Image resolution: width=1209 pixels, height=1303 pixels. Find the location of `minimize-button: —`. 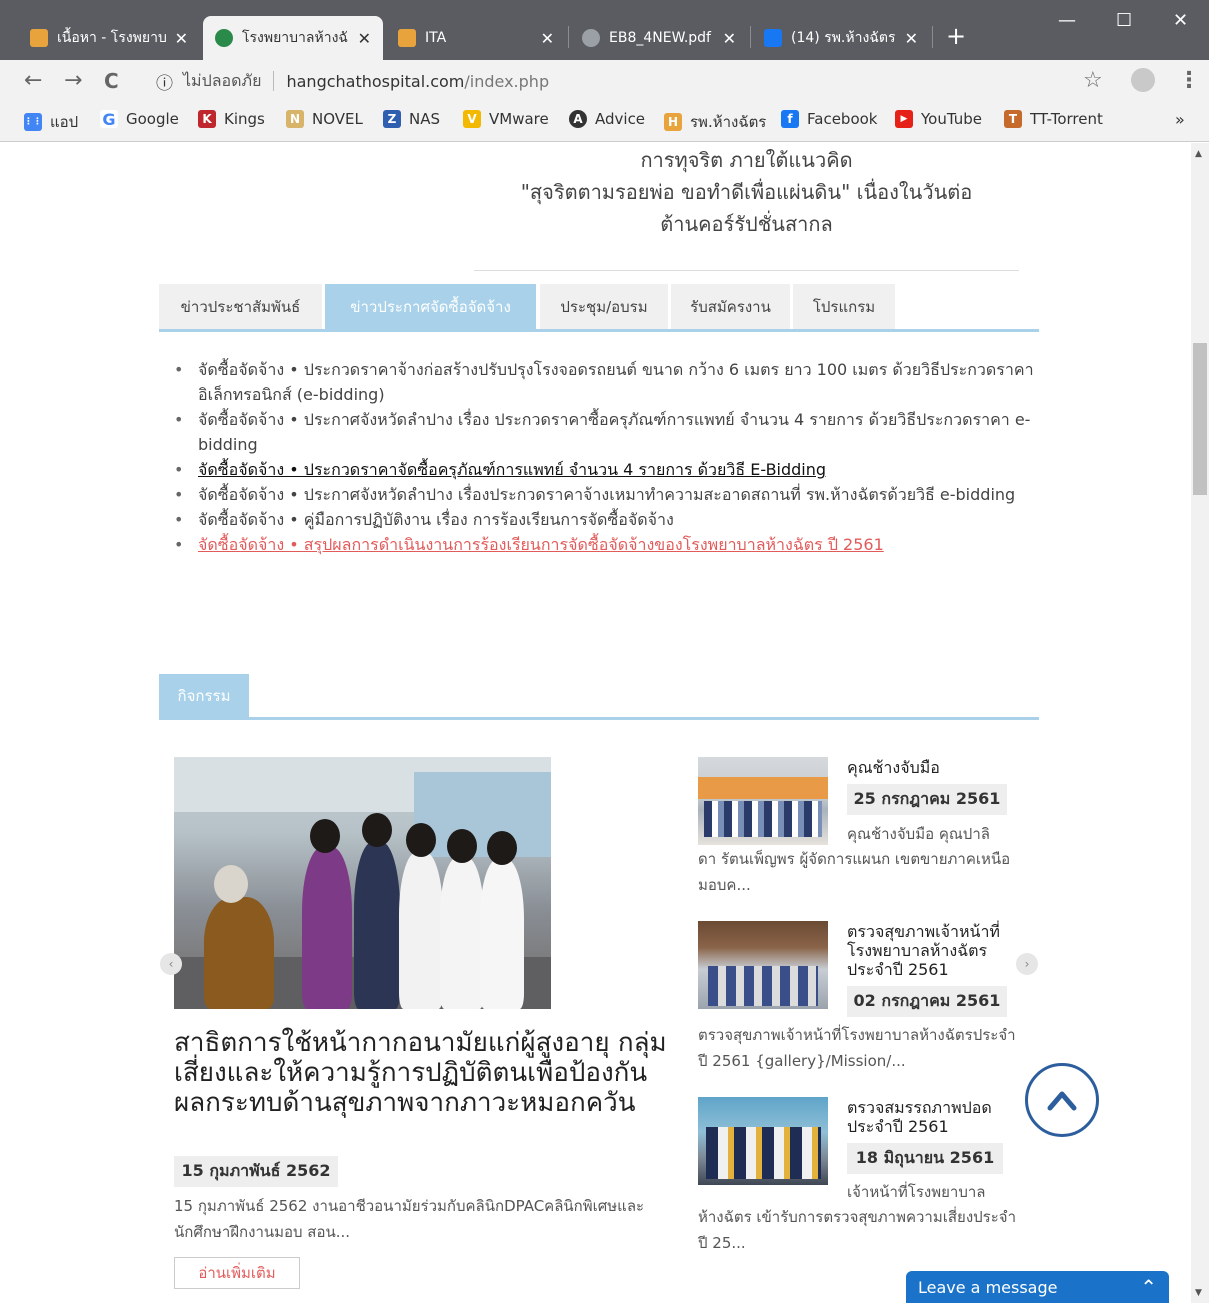

minimize-button: — is located at coordinates (1067, 20).